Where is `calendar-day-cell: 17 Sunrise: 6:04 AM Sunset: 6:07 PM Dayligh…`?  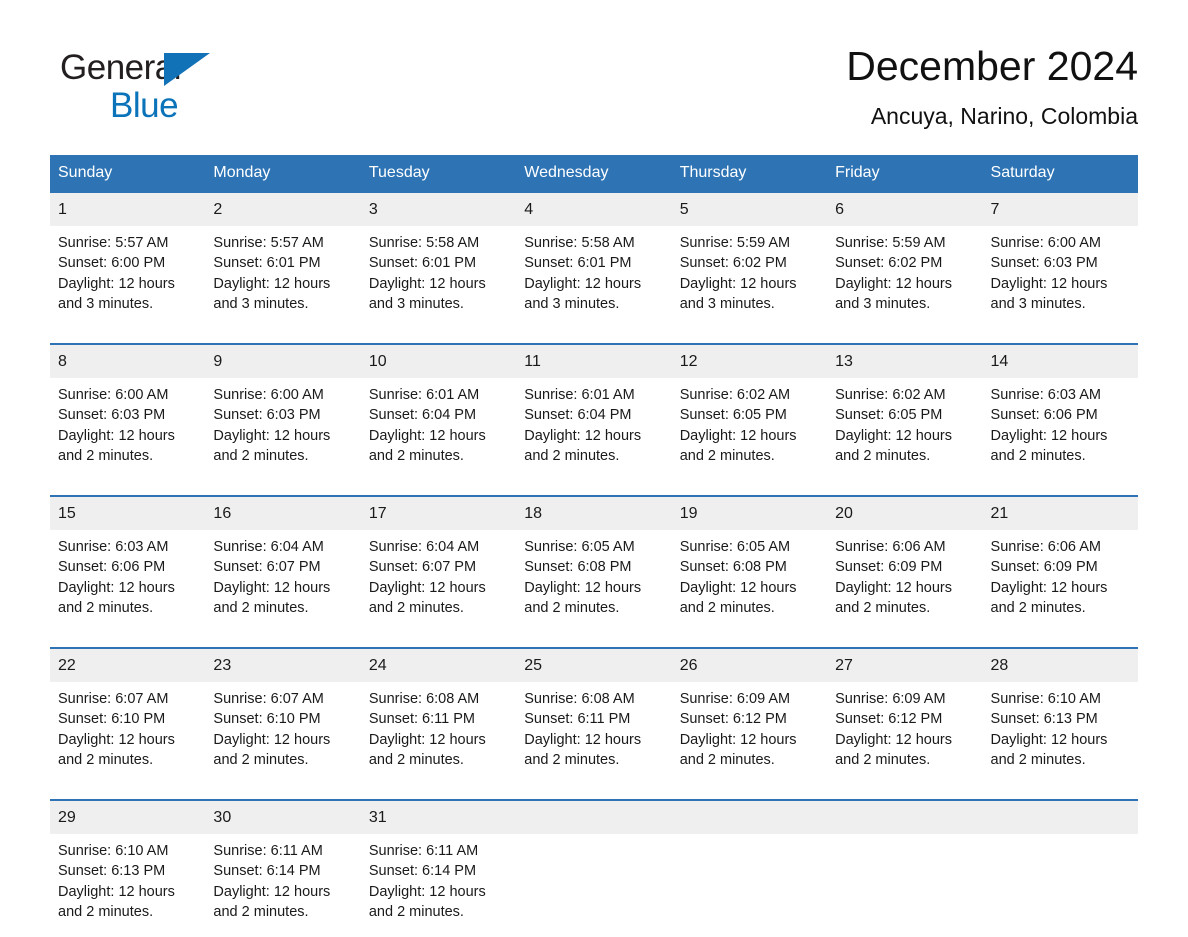
calendar-day-cell: 17 Sunrise: 6:04 AM Sunset: 6:07 PM Dayligh… is located at coordinates (438, 571).